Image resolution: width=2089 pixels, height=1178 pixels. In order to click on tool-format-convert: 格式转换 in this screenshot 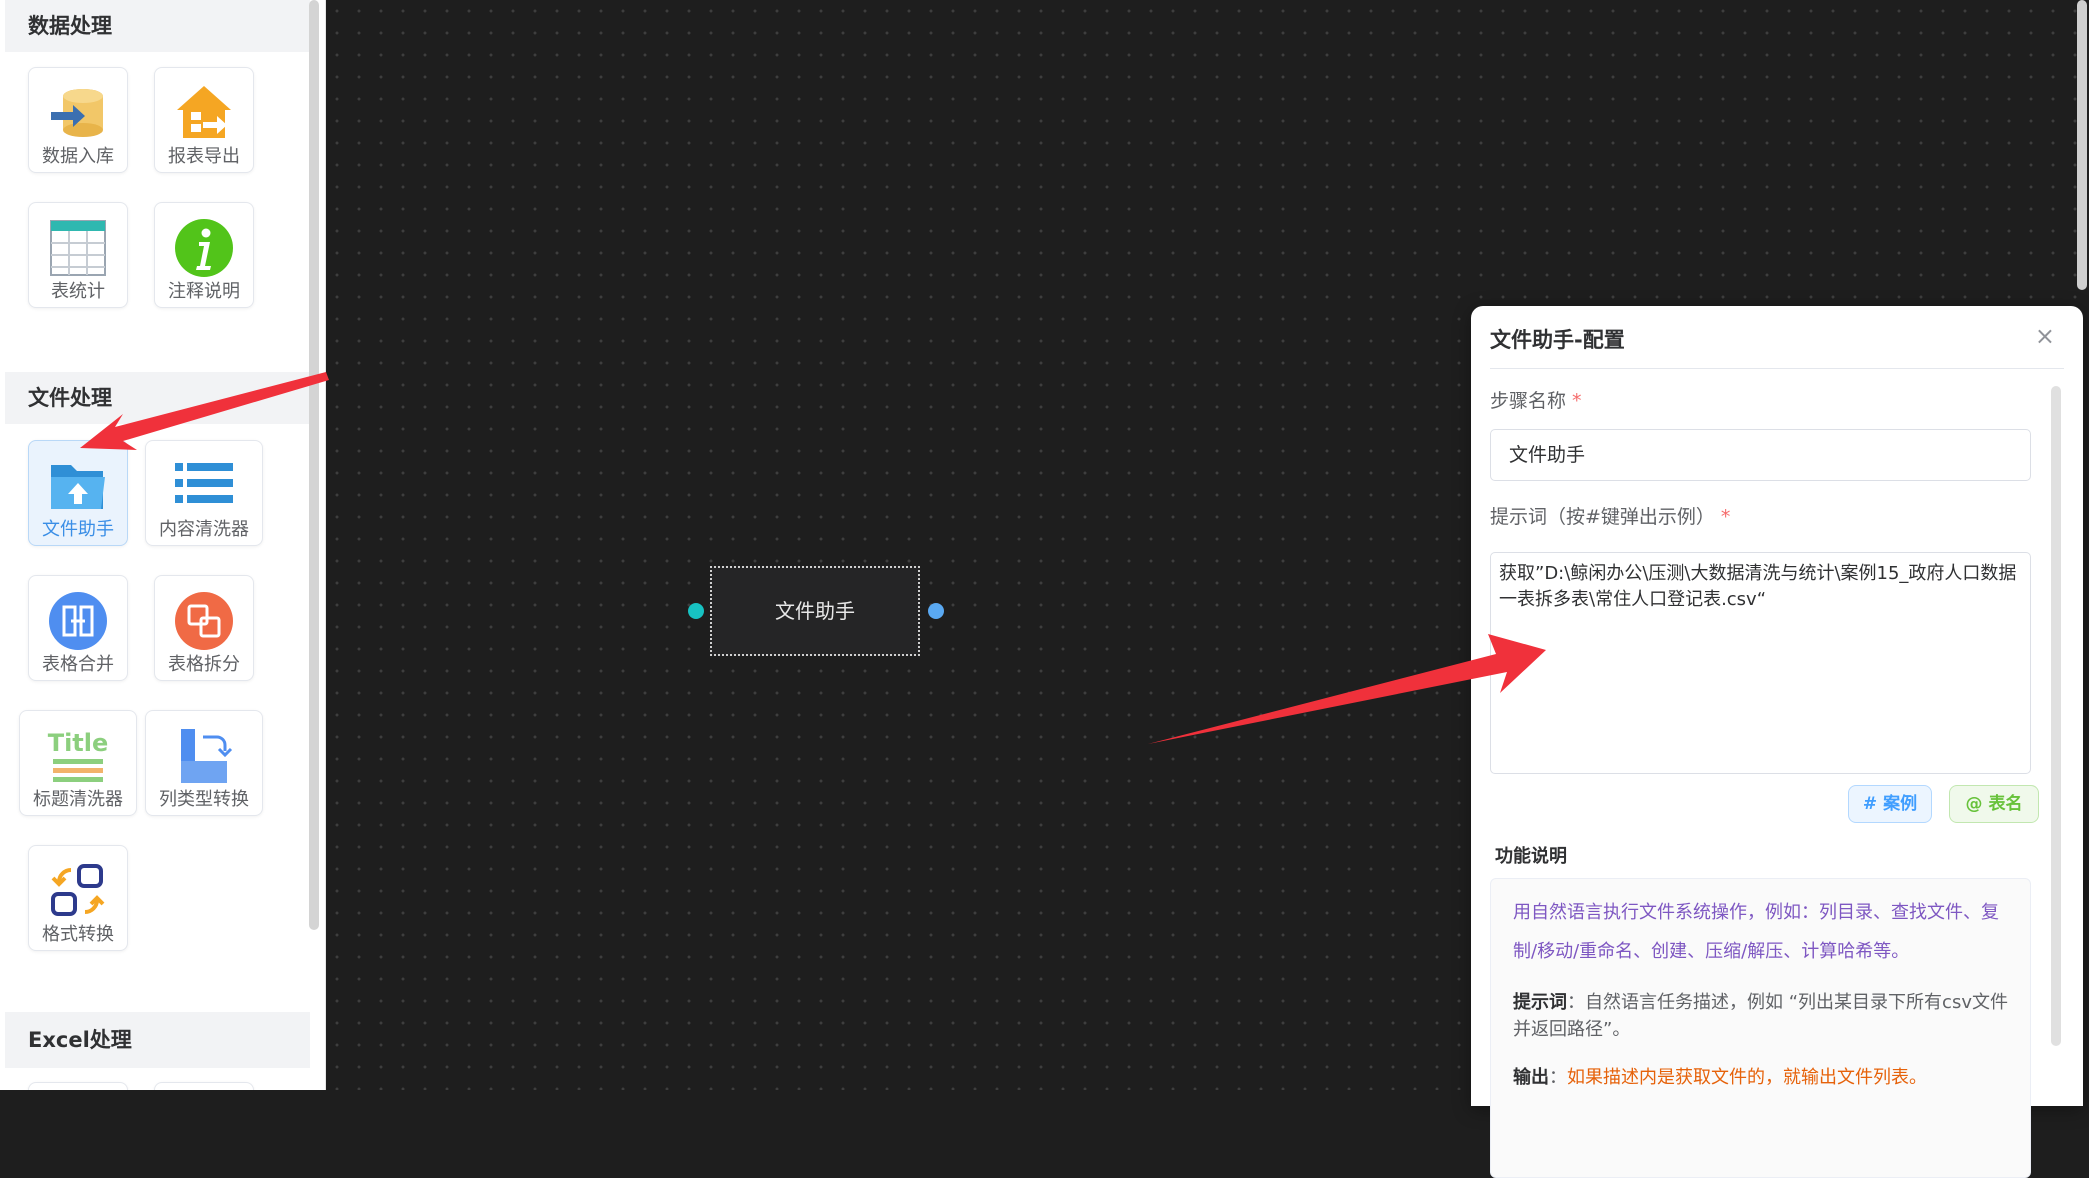, I will do `click(78, 898)`.